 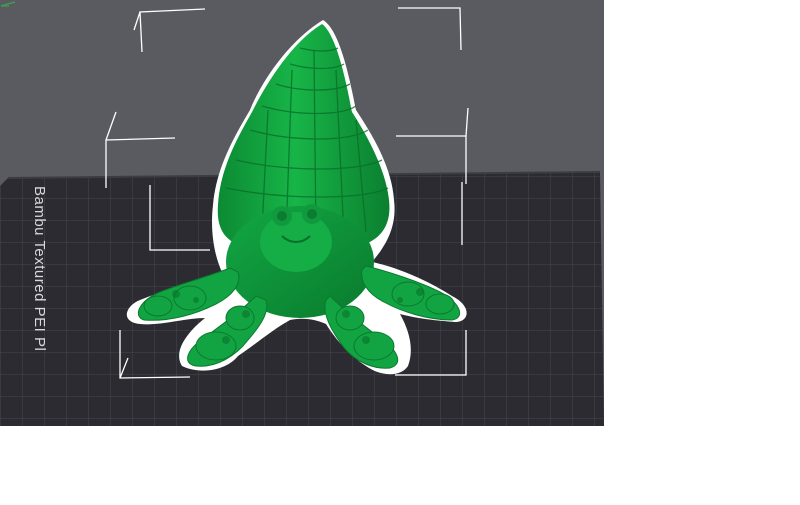 I want to click on axis-indicator-icon, so click(x=8, y=4).